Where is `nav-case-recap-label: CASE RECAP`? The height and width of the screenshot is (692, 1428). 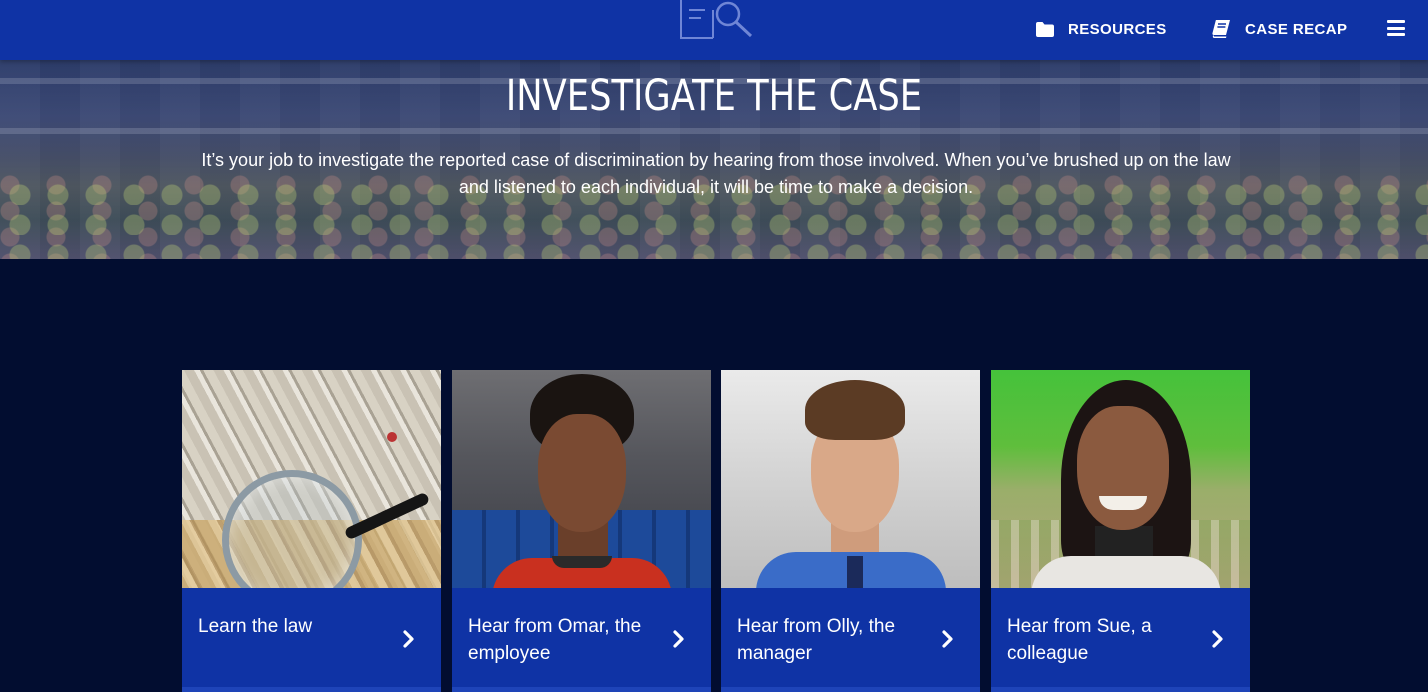
nav-case-recap-label: CASE RECAP is located at coordinates (1296, 29).